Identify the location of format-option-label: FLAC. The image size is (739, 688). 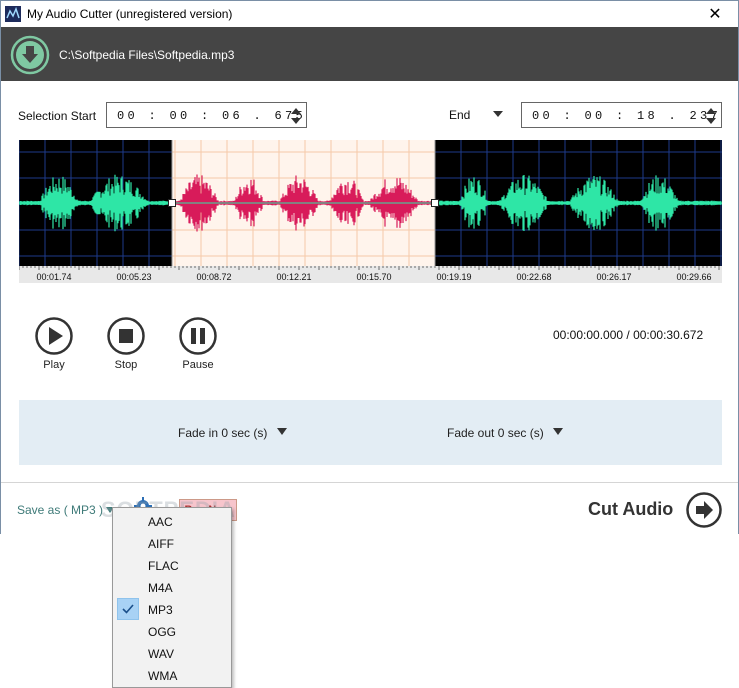
(163, 566).